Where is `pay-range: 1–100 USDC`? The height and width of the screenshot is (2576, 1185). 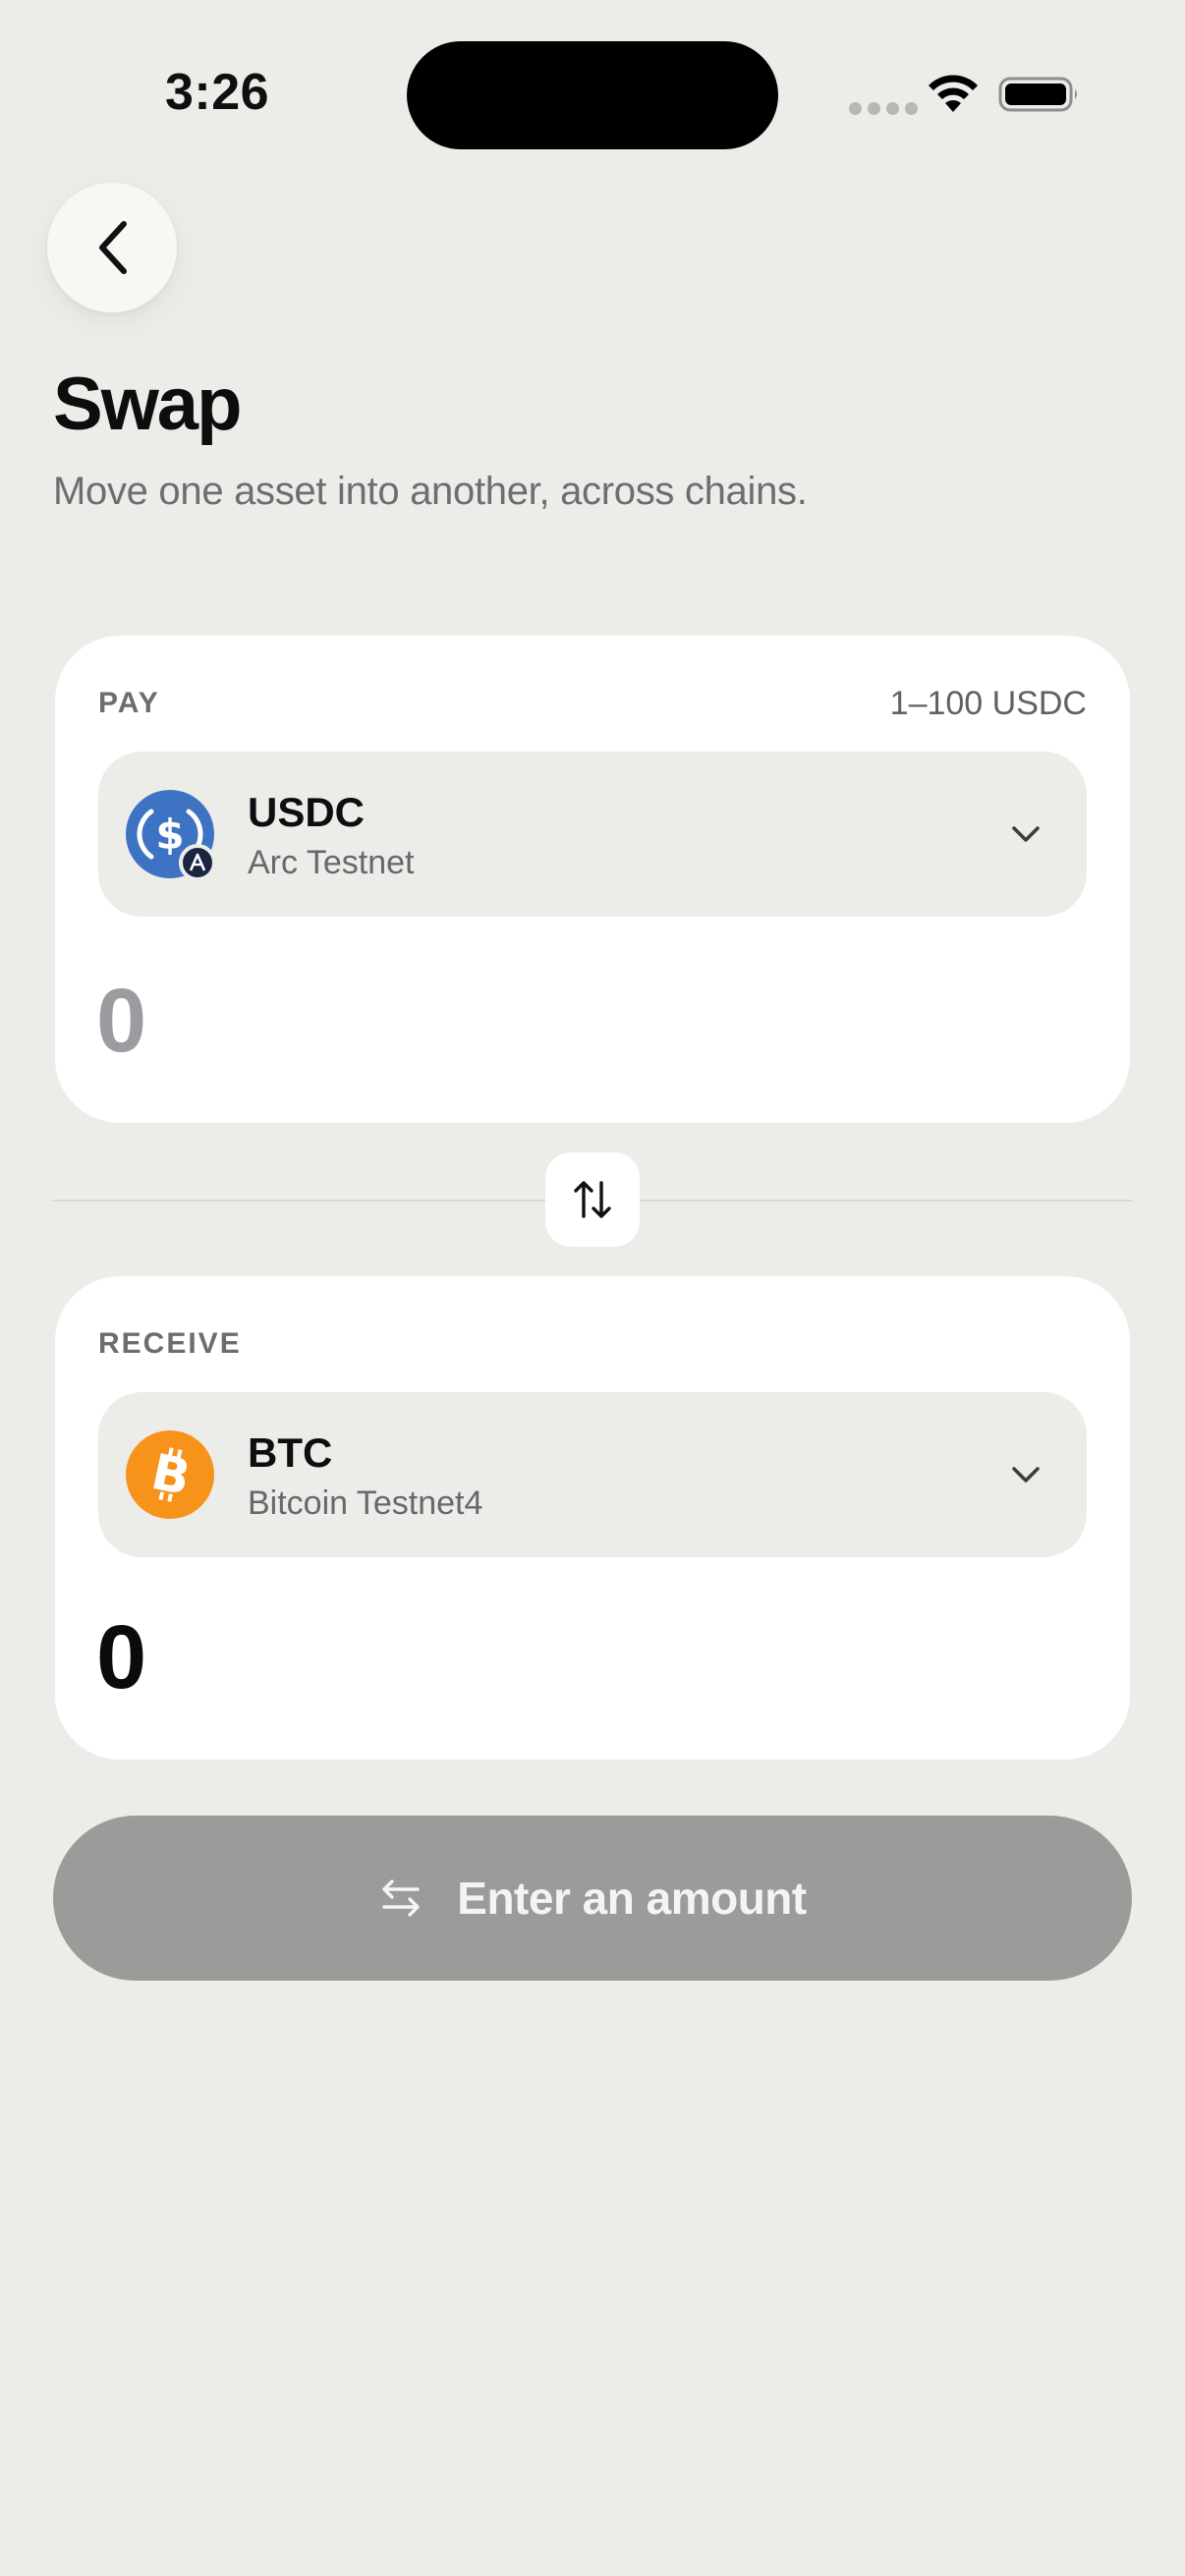 pay-range: 1–100 USDC is located at coordinates (988, 703).